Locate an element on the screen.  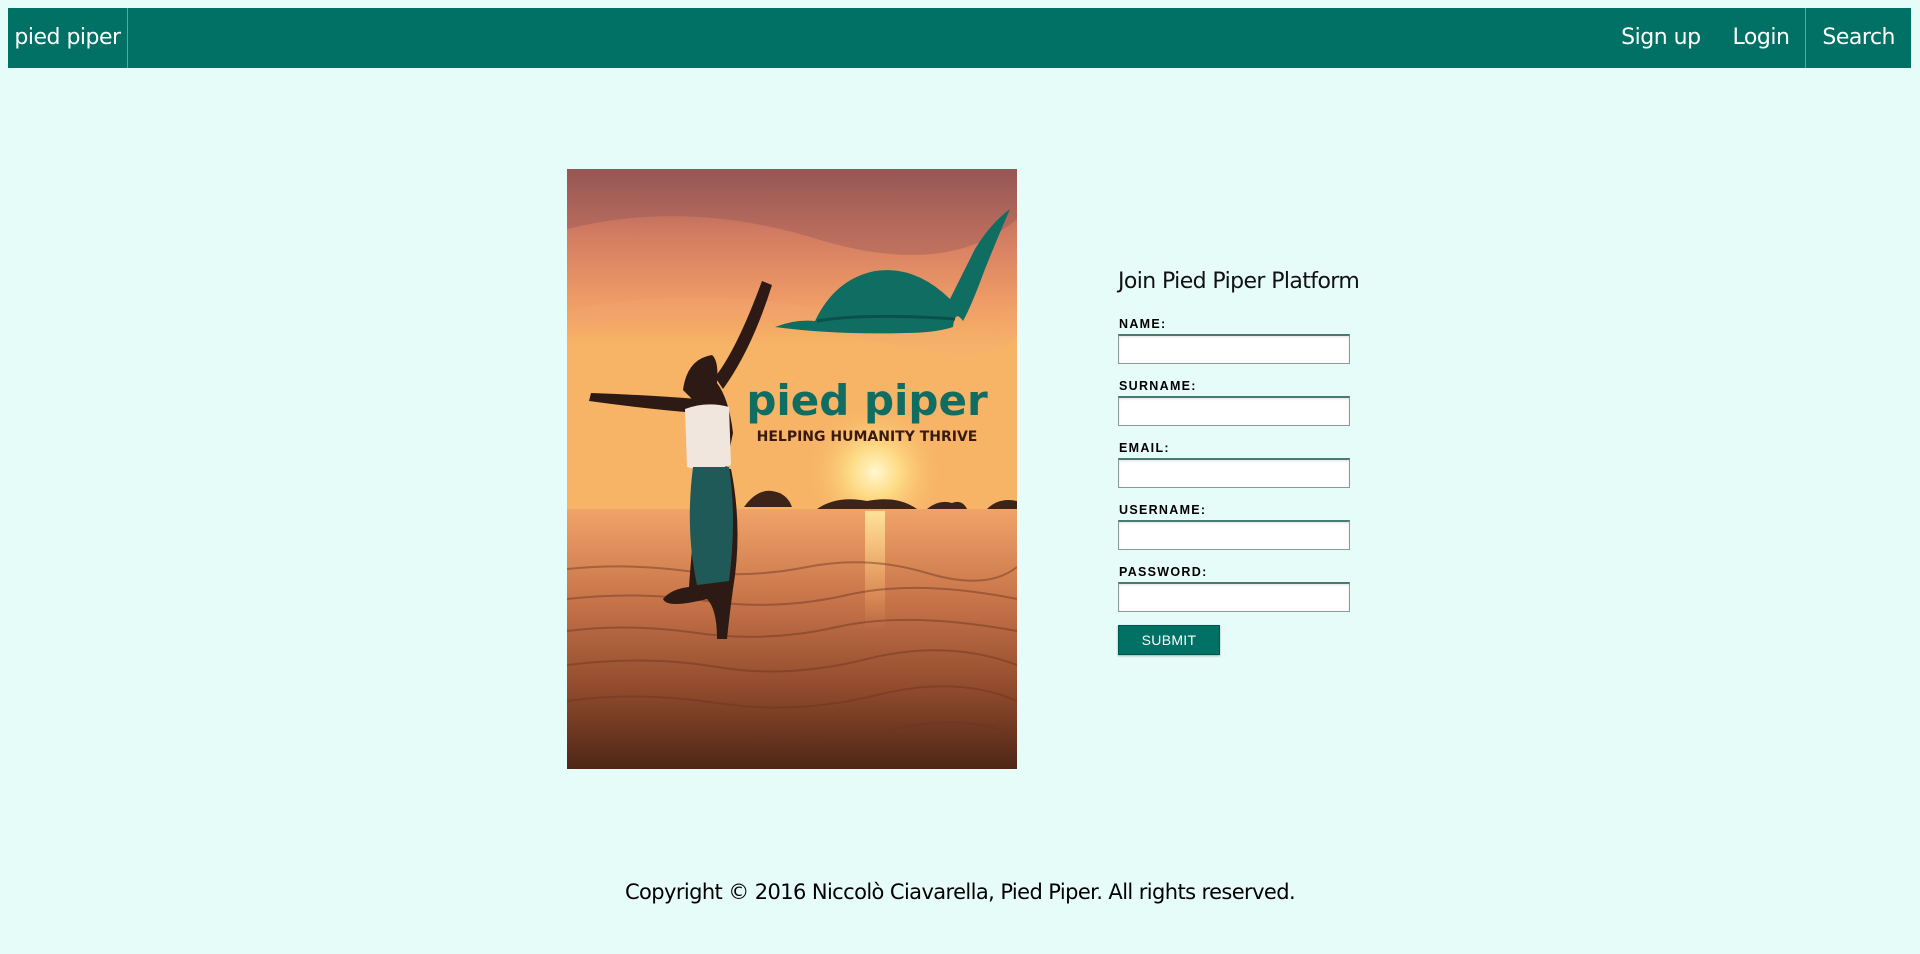
surname-label: SURNAME: is located at coordinates (1158, 386).